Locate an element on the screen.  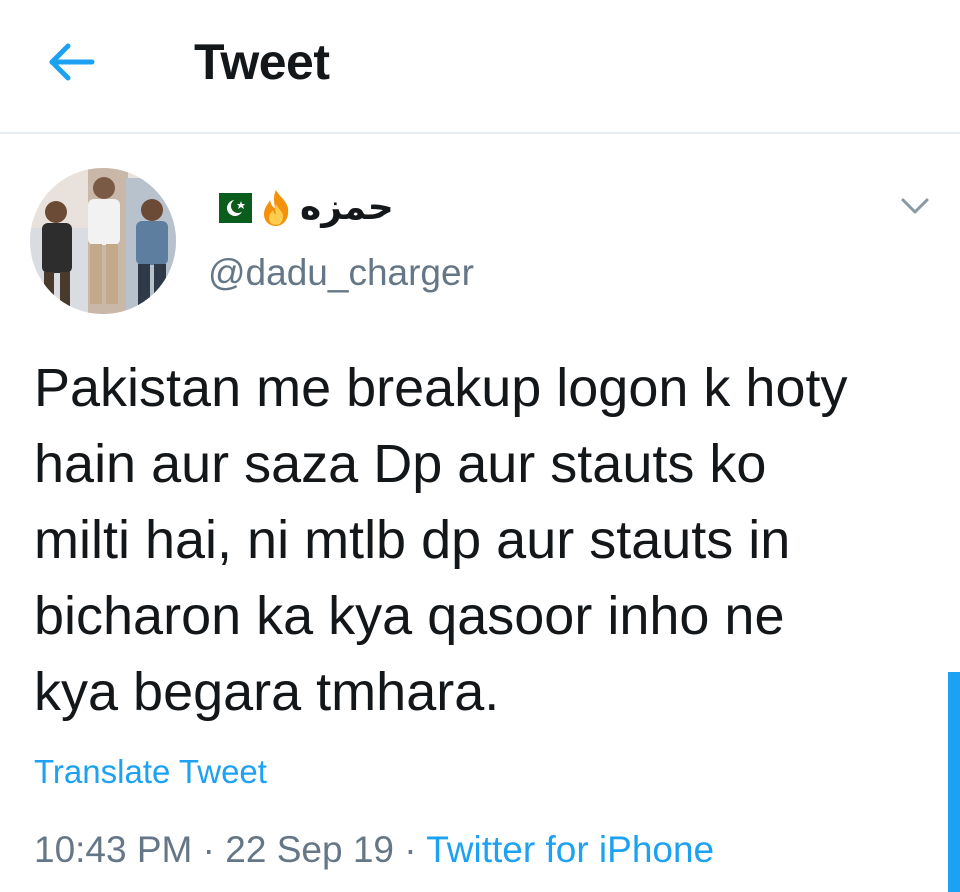
tweet-source-link: Twitter for iPhone is located at coordinates (570, 849).